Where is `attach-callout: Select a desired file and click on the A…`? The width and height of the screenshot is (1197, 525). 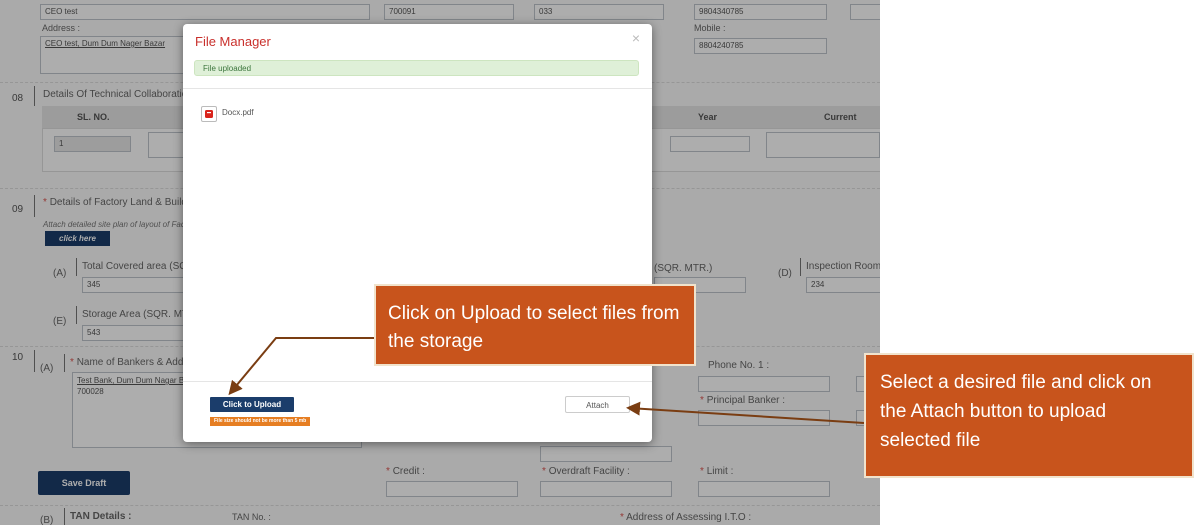 attach-callout: Select a desired file and click on the A… is located at coordinates (1029, 415).